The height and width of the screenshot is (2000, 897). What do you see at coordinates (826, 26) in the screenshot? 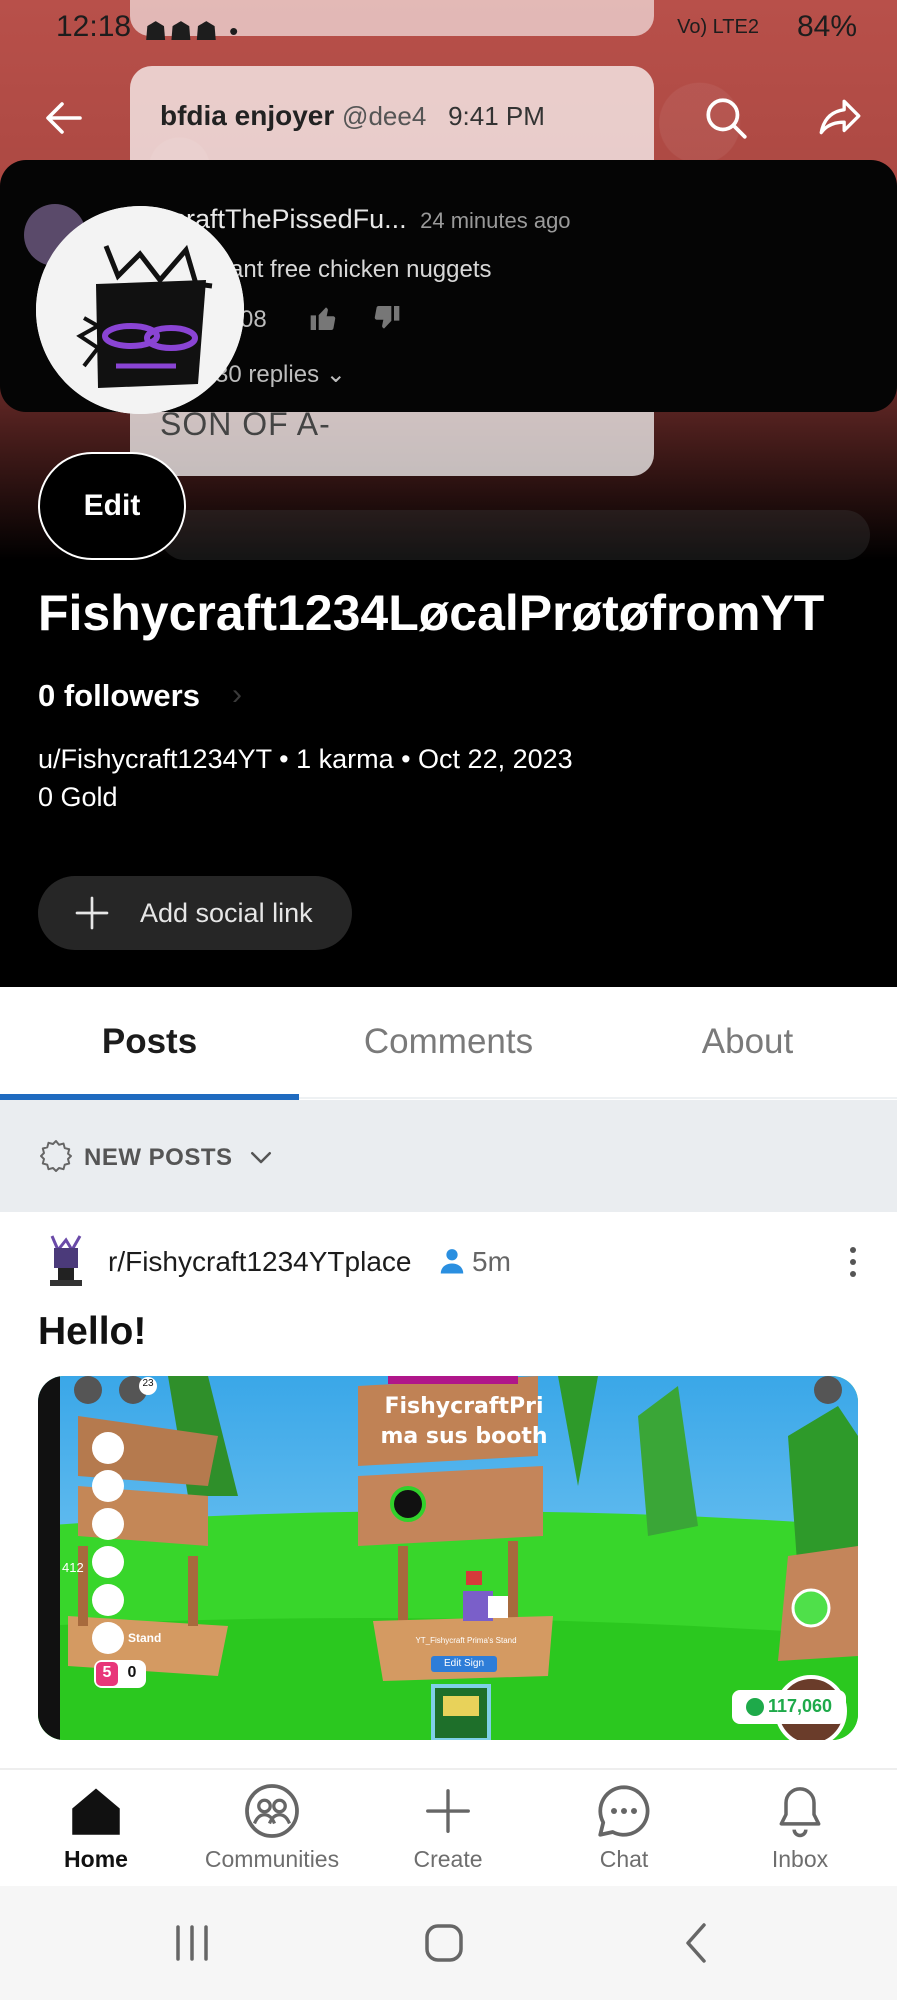
I see `status-battery: 84%` at bounding box center [826, 26].